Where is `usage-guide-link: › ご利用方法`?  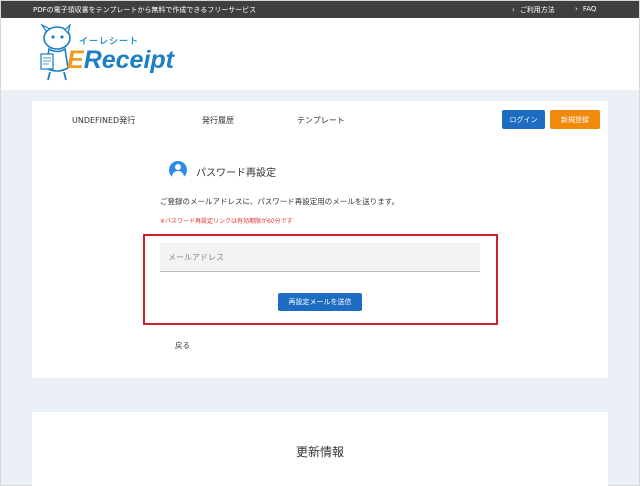
usage-guide-link: › ご利用方法 is located at coordinates (533, 10).